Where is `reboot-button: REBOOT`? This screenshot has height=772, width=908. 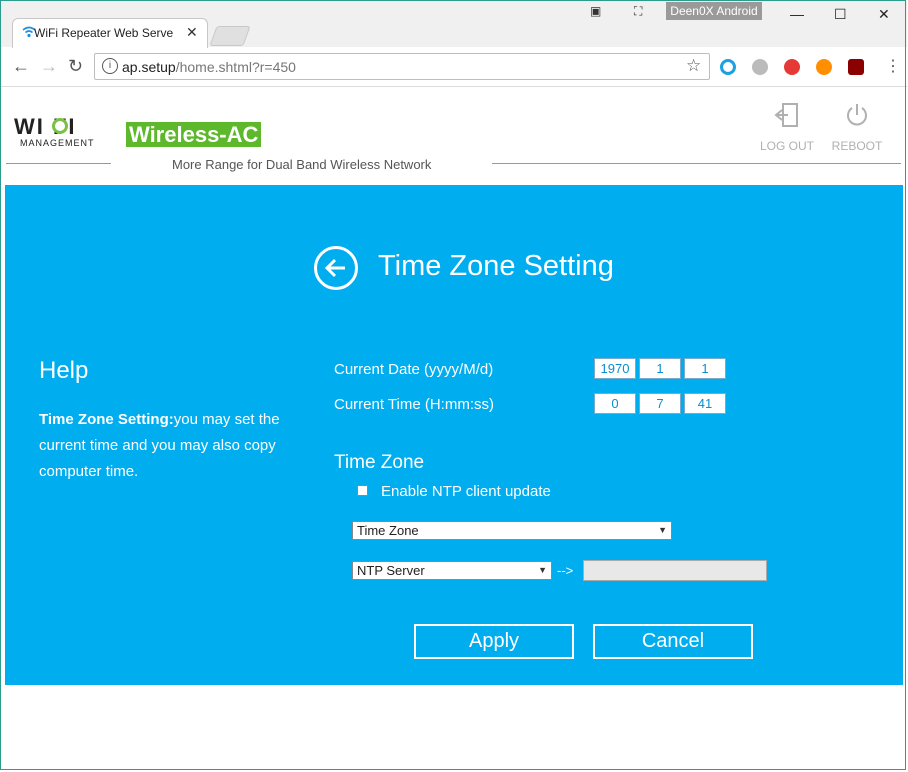
reboot-button: REBOOT is located at coordinates (857, 127).